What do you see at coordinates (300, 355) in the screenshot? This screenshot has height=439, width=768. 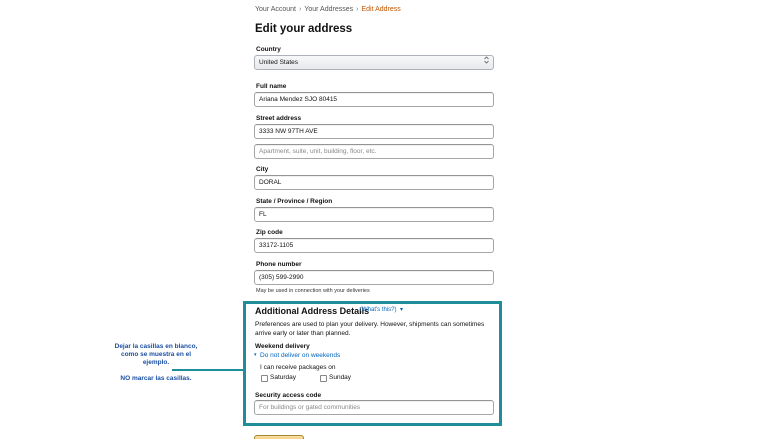 I see `weekend-delivery-toggle: Do not deliver on weekends` at bounding box center [300, 355].